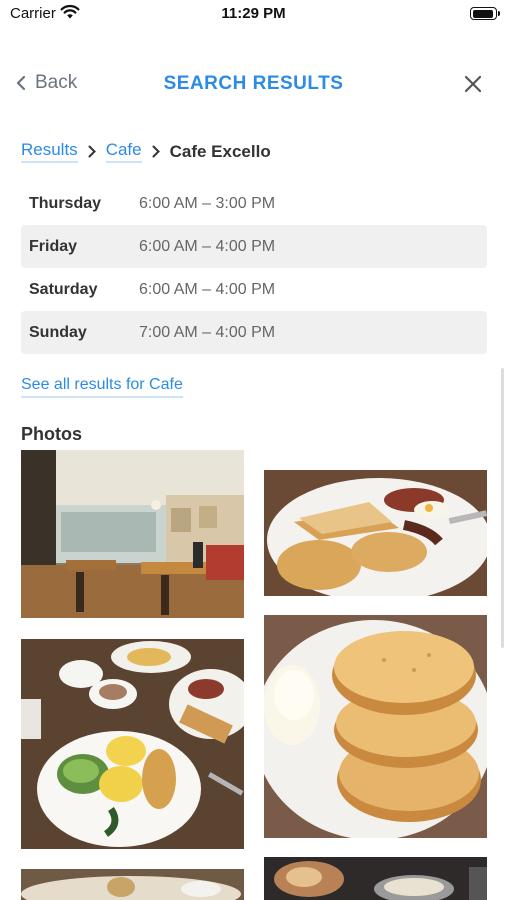 This screenshot has width=507, height=900. Describe the element at coordinates (63, 289) in the screenshot. I see `day-label: Saturday` at that location.